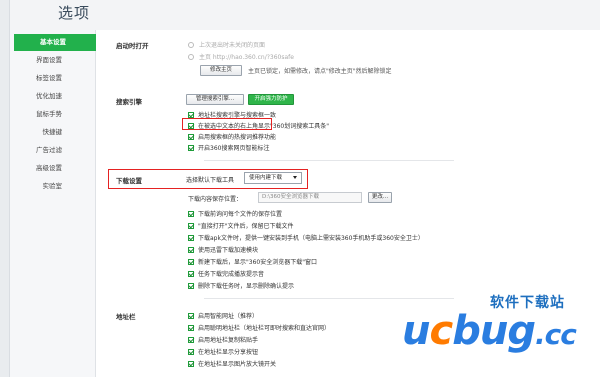  I want to click on download-option-2: "直接打开"文件后，保留已下载文件, so click(241, 225).